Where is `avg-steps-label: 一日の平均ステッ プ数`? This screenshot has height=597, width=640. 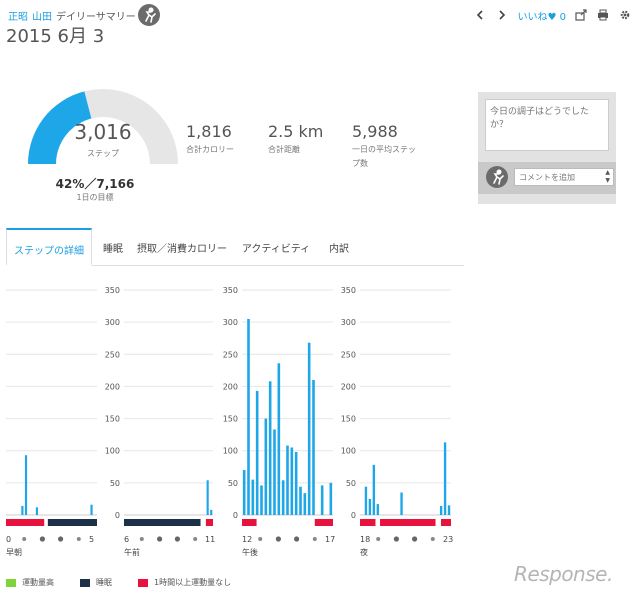 avg-steps-label: 一日の平均ステッ プ数 is located at coordinates (384, 157).